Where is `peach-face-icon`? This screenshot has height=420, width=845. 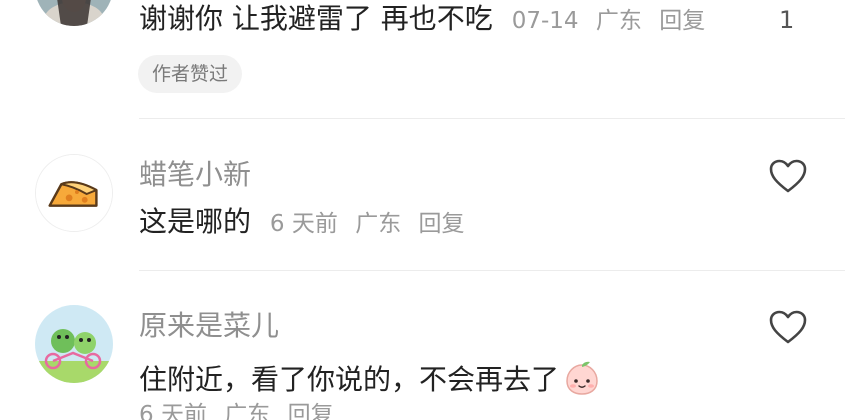
peach-face-icon is located at coordinates (582, 378).